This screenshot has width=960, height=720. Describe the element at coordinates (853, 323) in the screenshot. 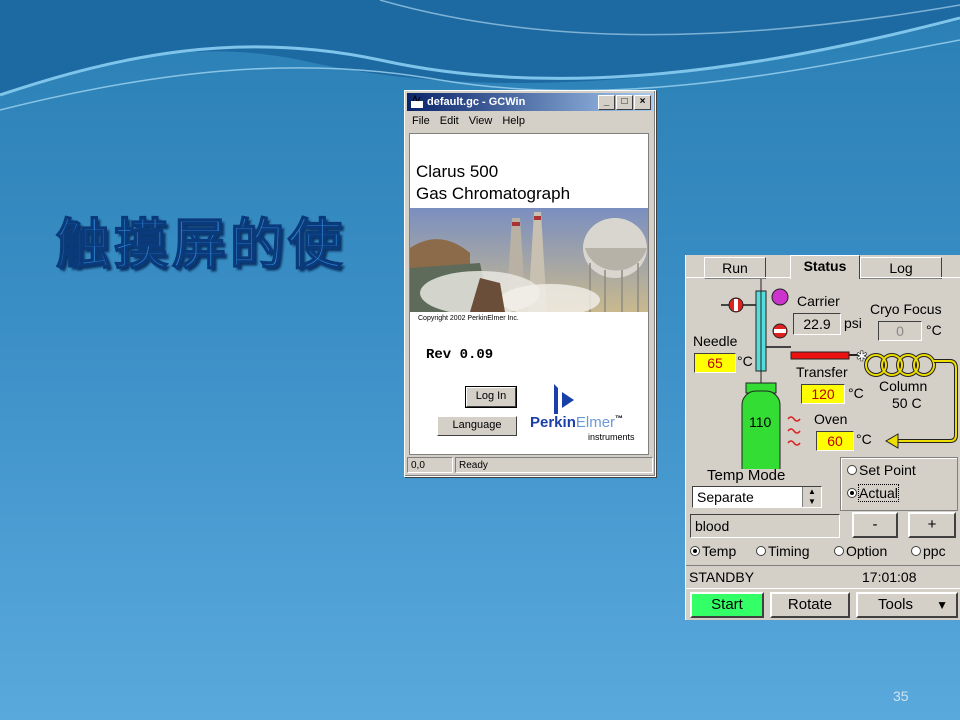

I see `carrier-unit: psi` at that location.